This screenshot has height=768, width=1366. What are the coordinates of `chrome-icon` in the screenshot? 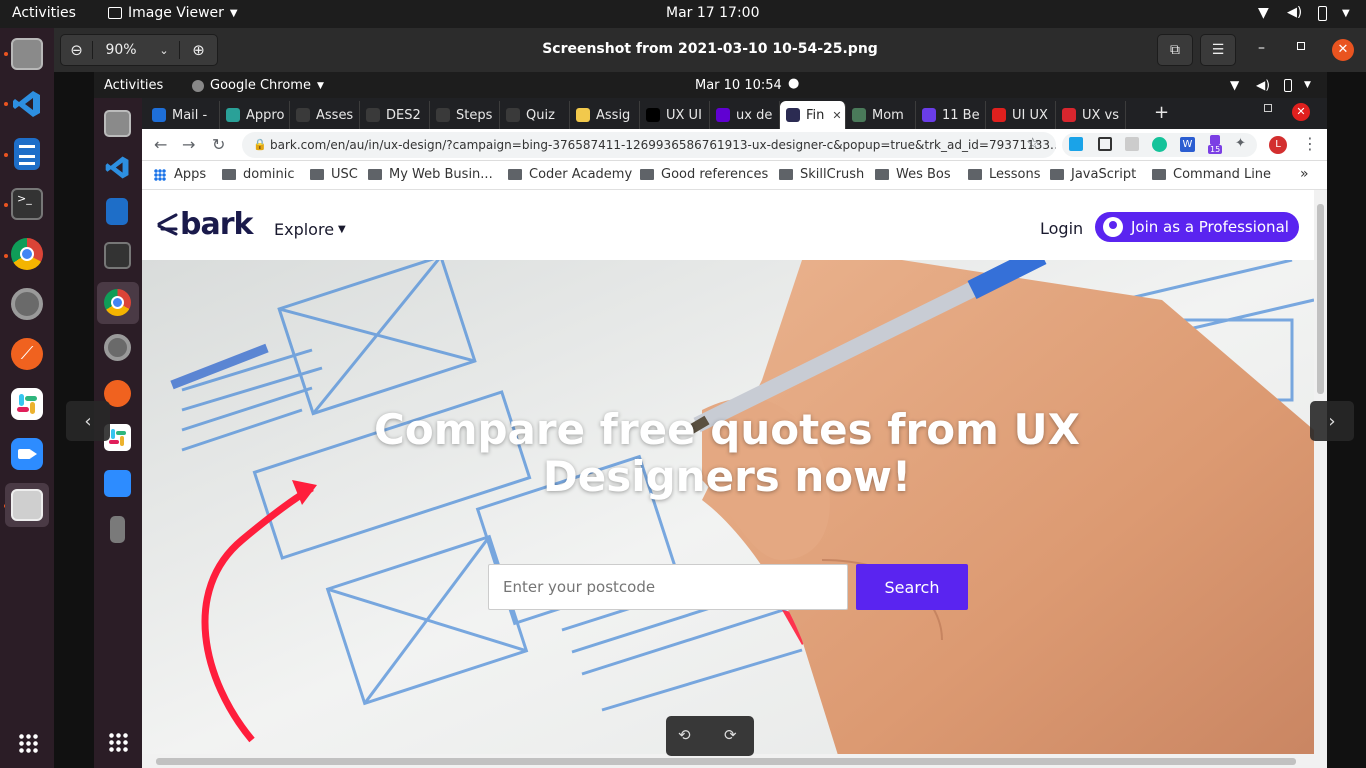 It's located at (27, 254).